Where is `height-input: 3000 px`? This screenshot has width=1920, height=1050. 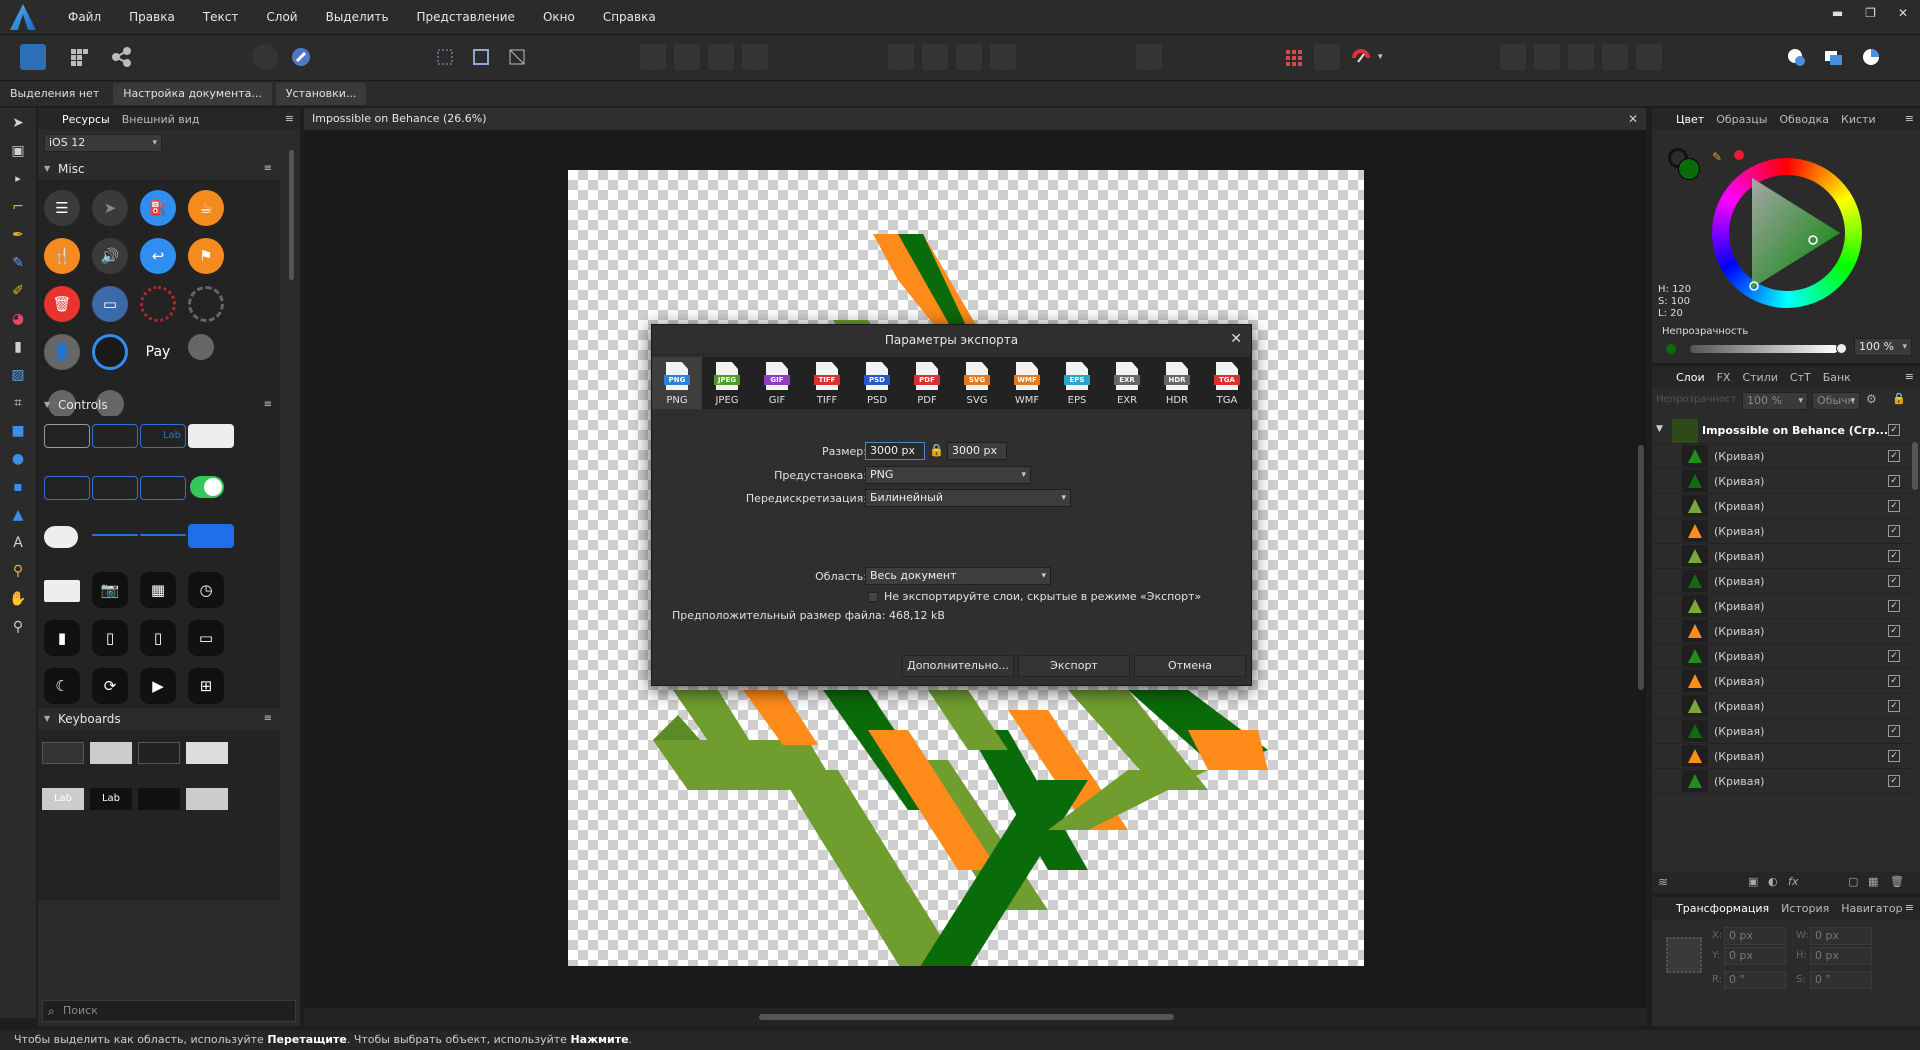 height-input: 3000 px is located at coordinates (977, 451).